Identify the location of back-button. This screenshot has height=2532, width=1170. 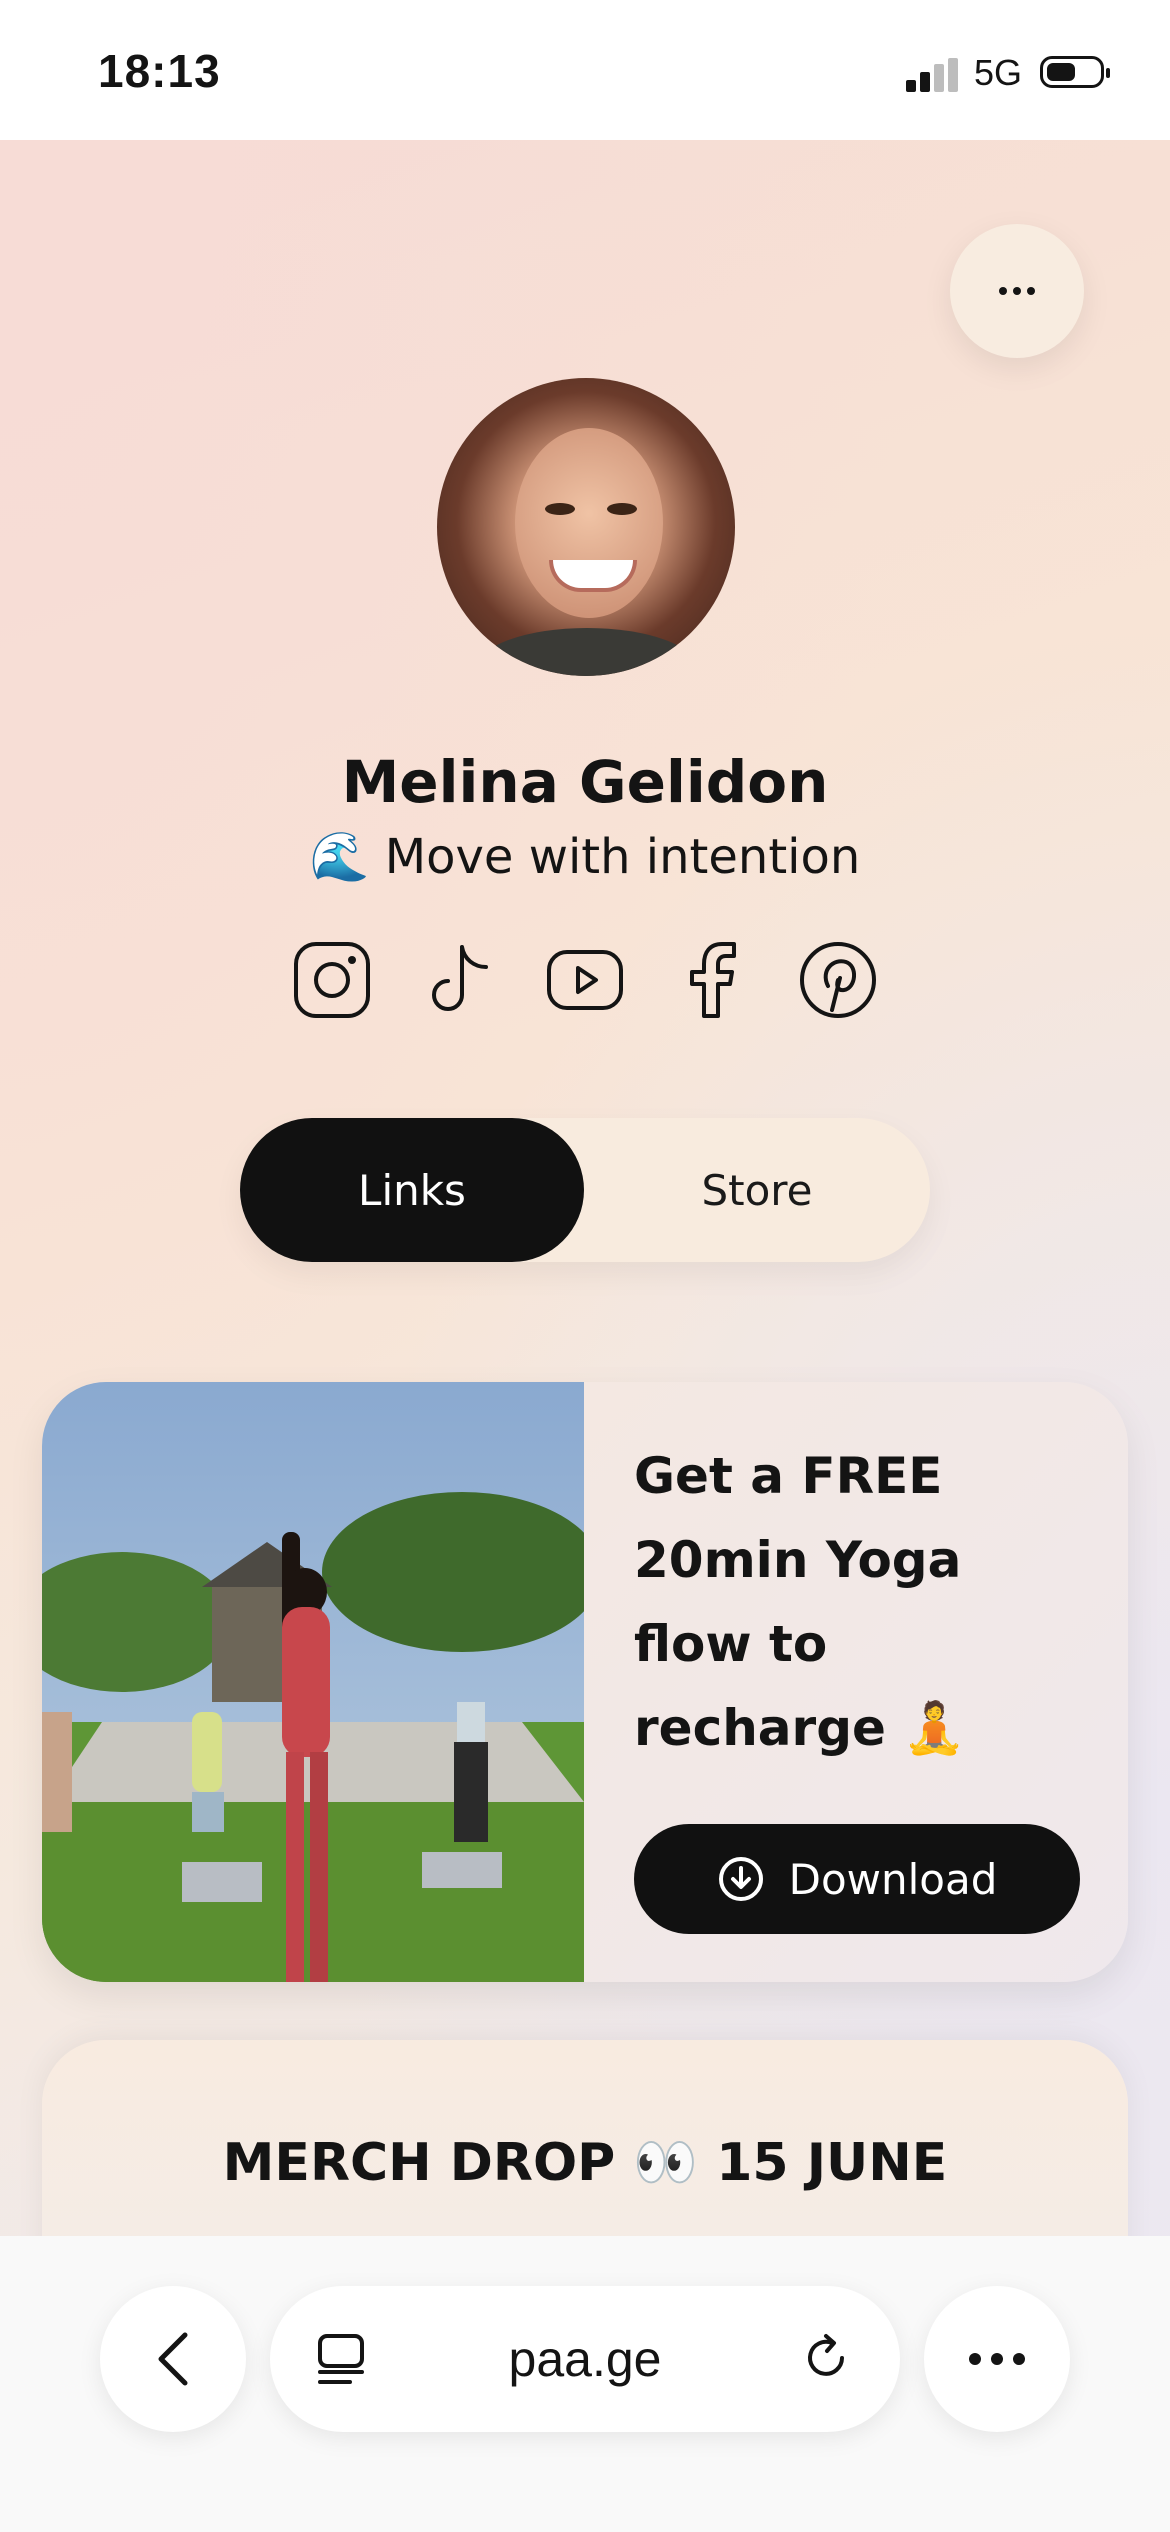
(173, 2359).